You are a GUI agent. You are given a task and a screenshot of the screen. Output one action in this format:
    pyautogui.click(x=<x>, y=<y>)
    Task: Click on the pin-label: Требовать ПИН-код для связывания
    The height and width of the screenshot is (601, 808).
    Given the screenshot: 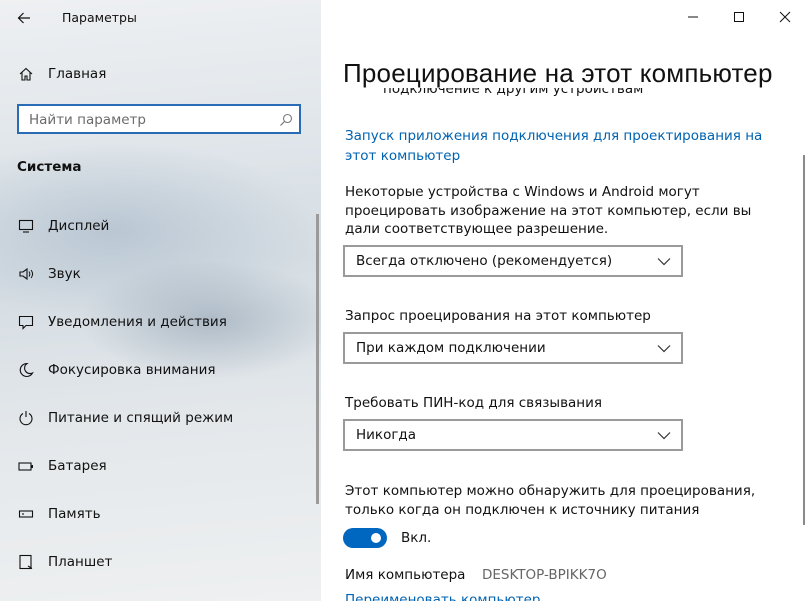 What is the action you would take?
    pyautogui.click(x=474, y=403)
    